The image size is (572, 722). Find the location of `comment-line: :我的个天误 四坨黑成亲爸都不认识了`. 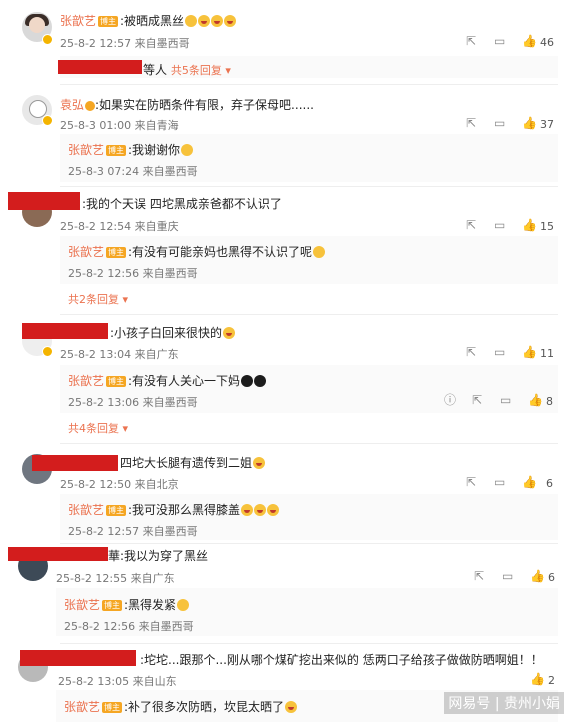

comment-line: :我的个天误 四坨黑成亲爸都不认识了 is located at coordinates (182, 203).